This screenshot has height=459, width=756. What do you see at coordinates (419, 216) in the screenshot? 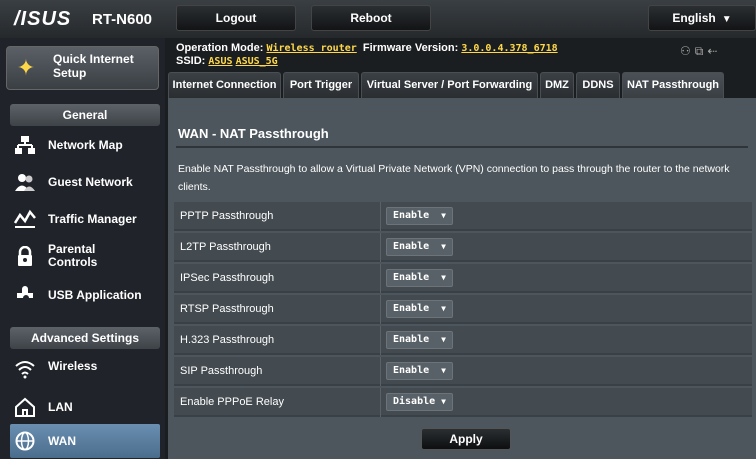
I see `pptp-passthrough-select: Enable ▼` at bounding box center [419, 216].